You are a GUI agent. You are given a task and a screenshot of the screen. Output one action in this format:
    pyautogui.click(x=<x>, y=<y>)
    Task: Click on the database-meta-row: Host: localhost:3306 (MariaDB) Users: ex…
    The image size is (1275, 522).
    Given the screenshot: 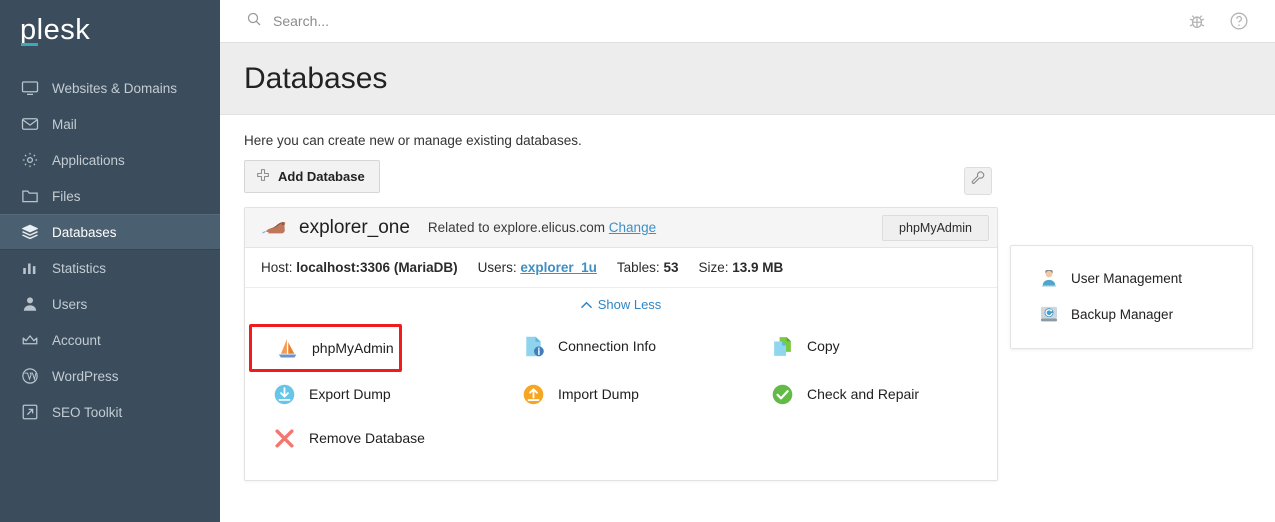 What is the action you would take?
    pyautogui.click(x=621, y=268)
    